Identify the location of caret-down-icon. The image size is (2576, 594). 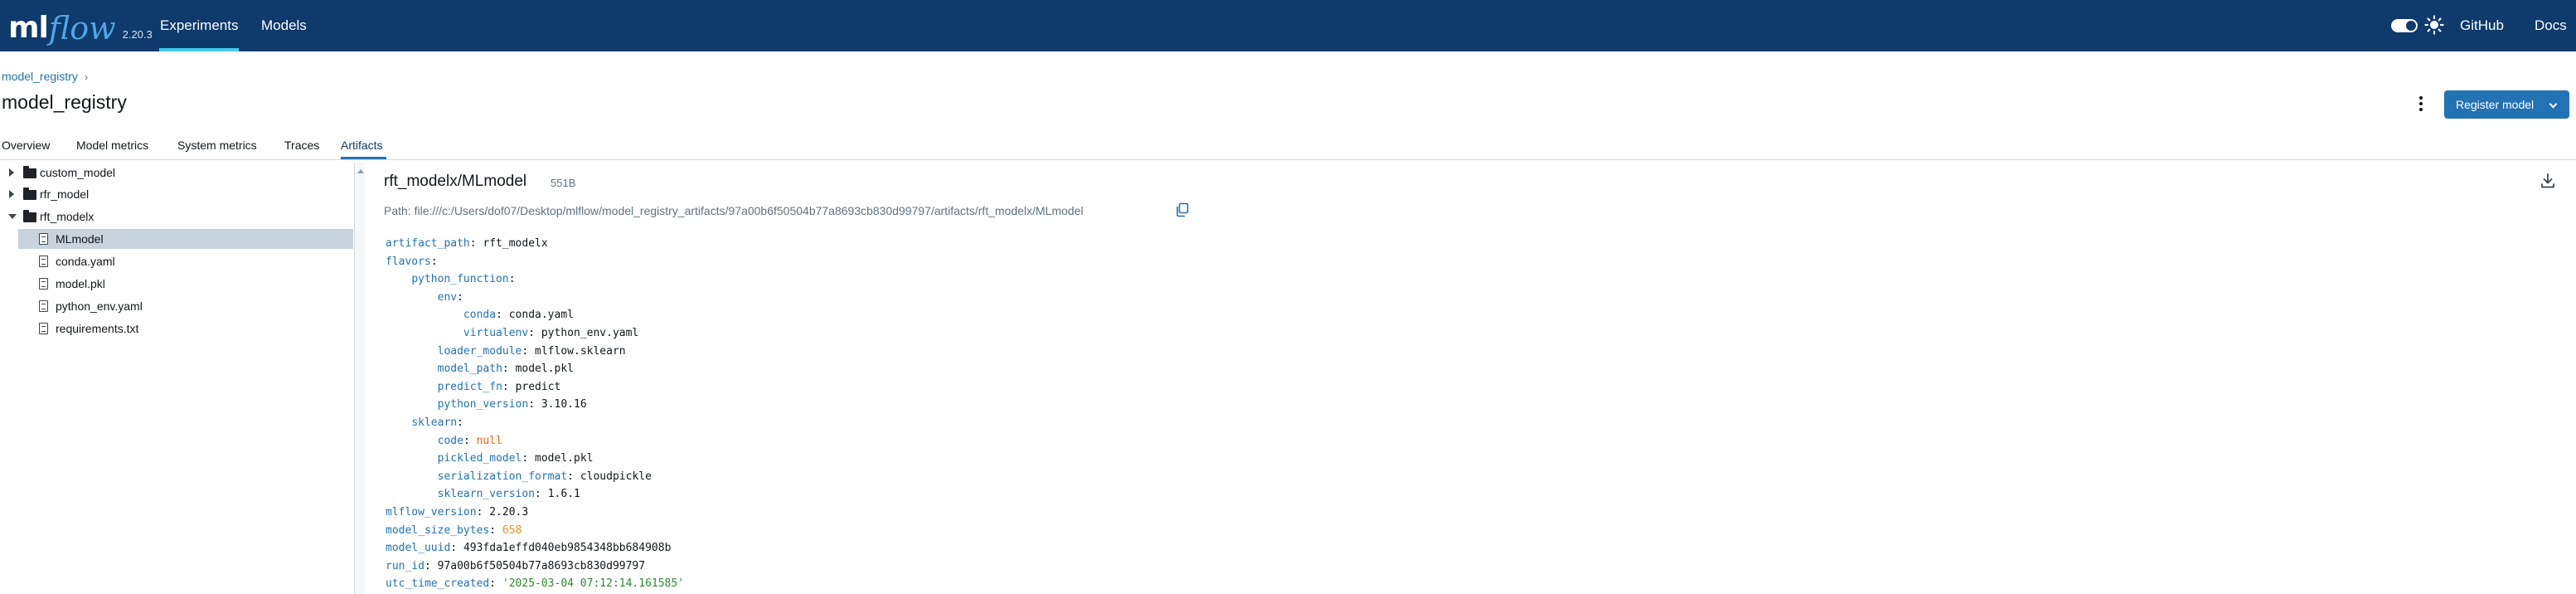
(12, 216).